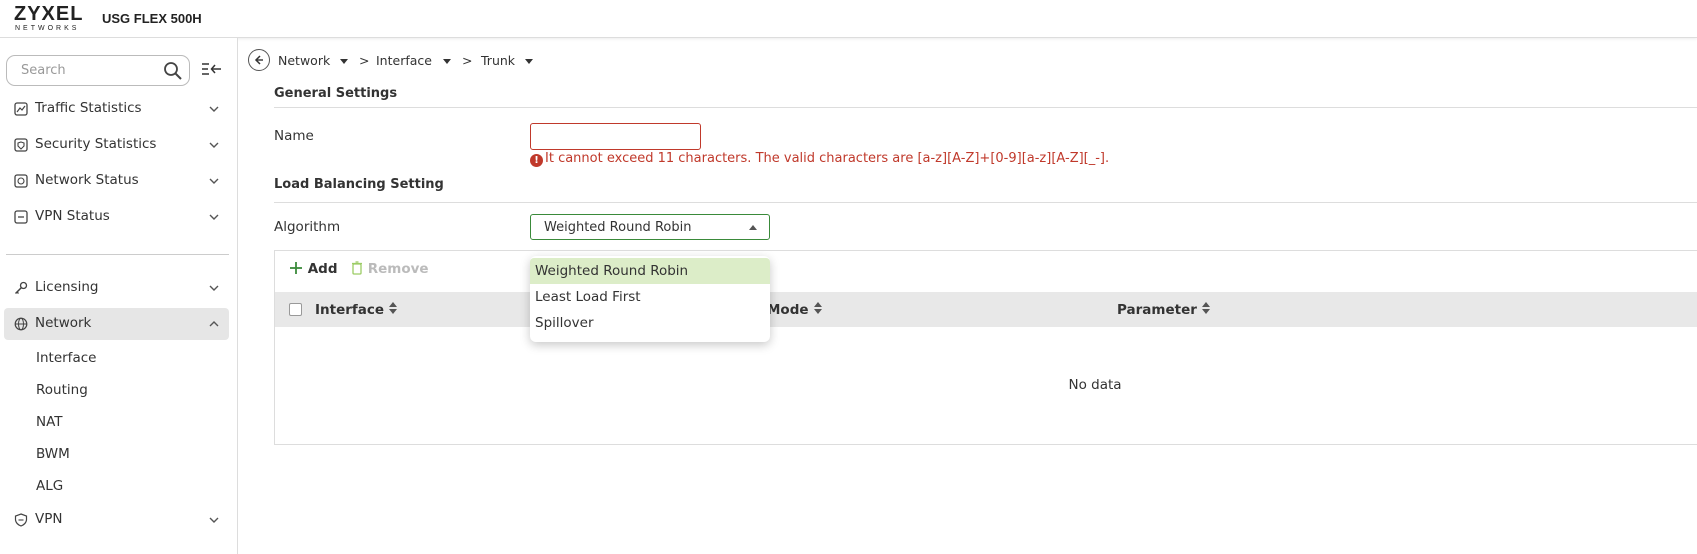 The width and height of the screenshot is (1697, 554). Describe the element at coordinates (63, 323) in the screenshot. I see `sidebar-item-label: Network` at that location.